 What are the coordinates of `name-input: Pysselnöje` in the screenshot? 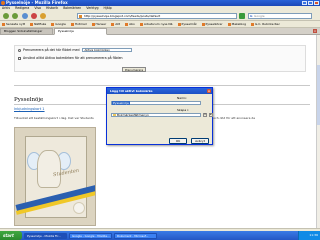 It's located at (156, 103).